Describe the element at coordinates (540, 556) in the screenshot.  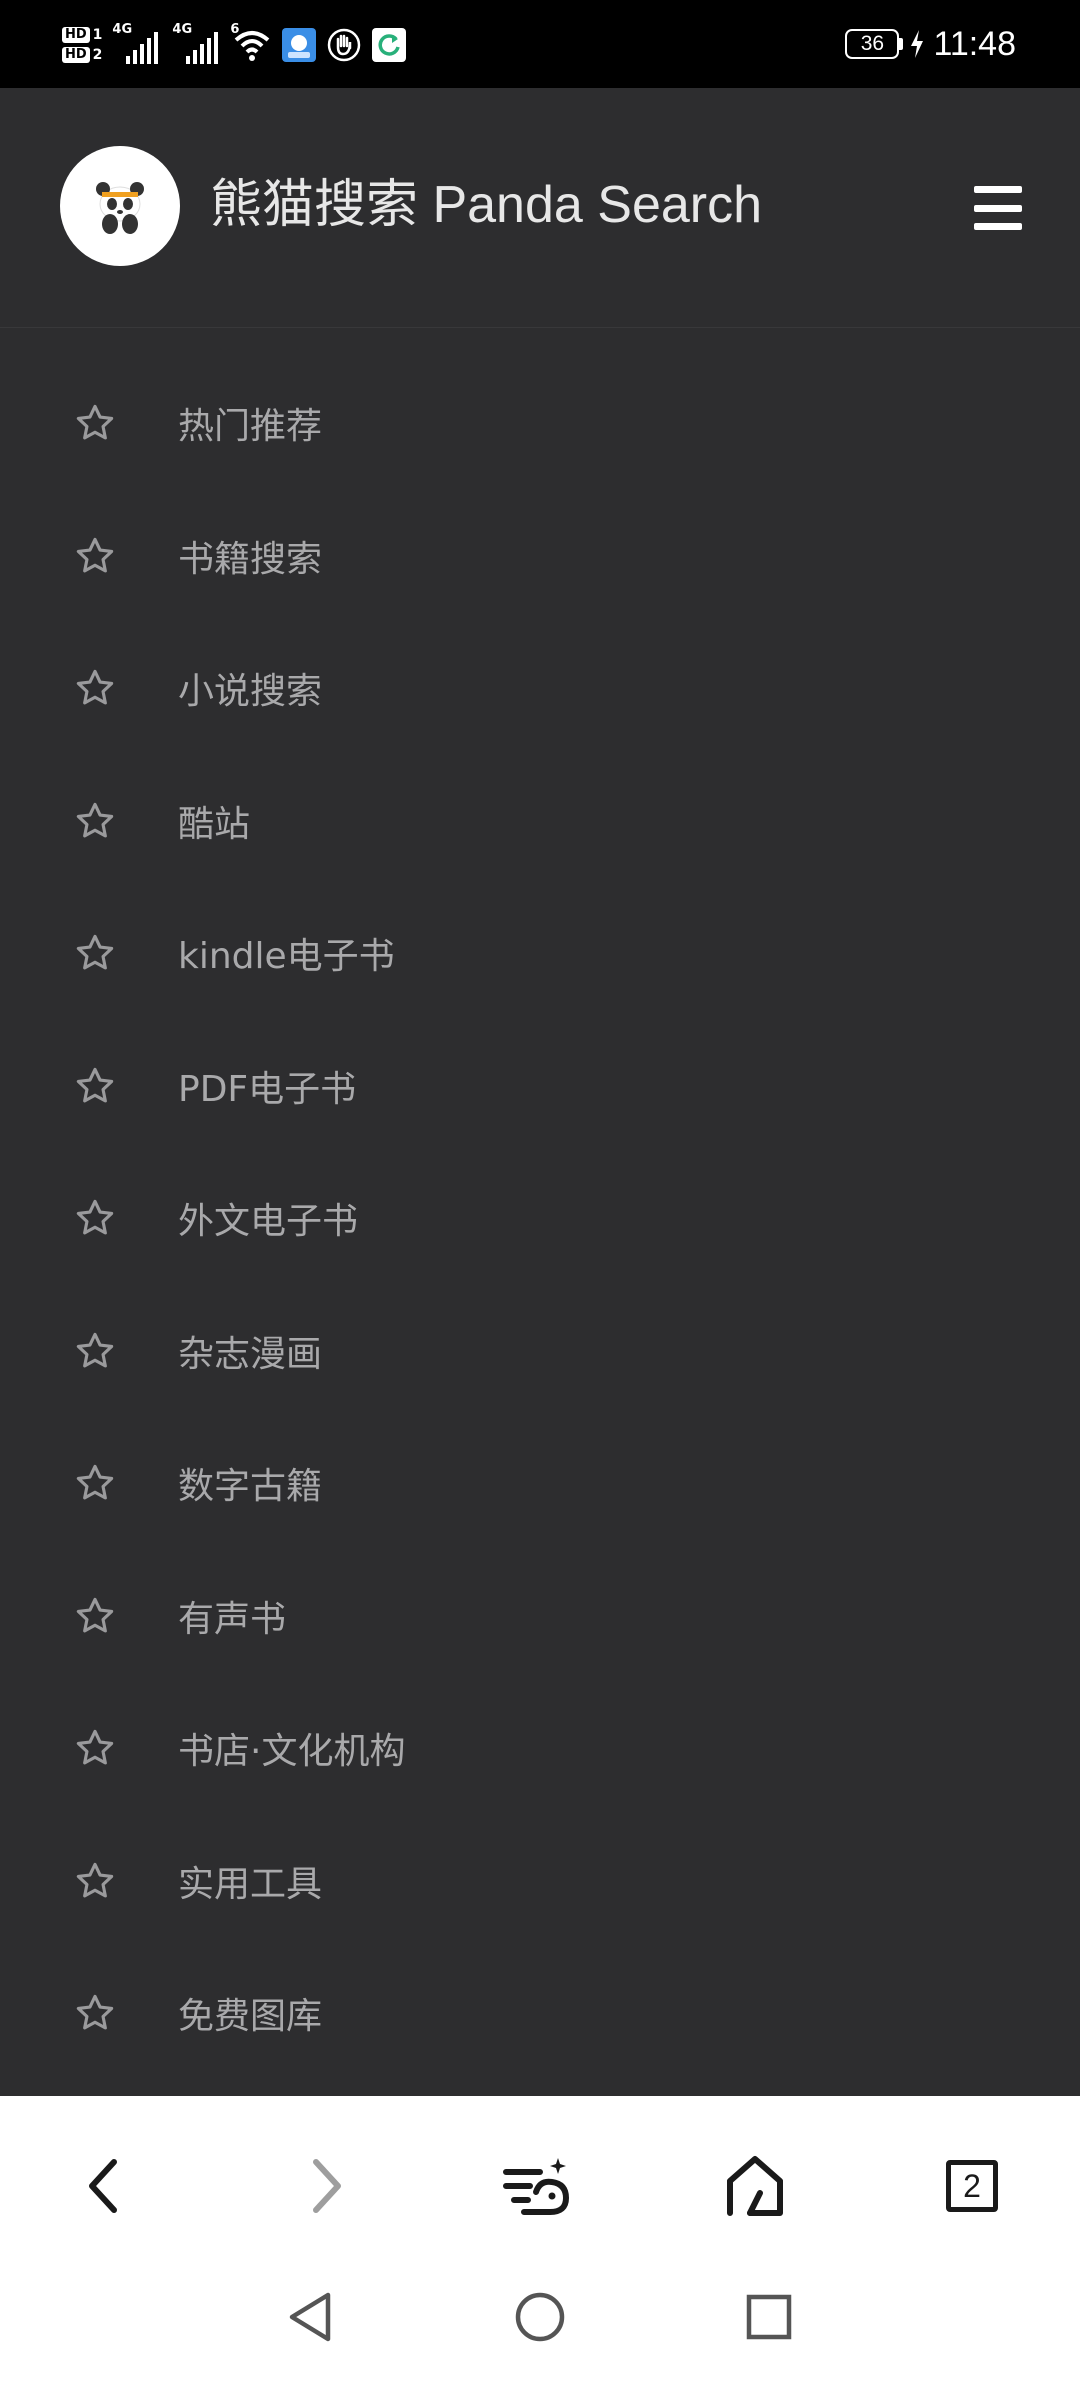
I see `menu-item-book-search: 书籍搜索` at that location.